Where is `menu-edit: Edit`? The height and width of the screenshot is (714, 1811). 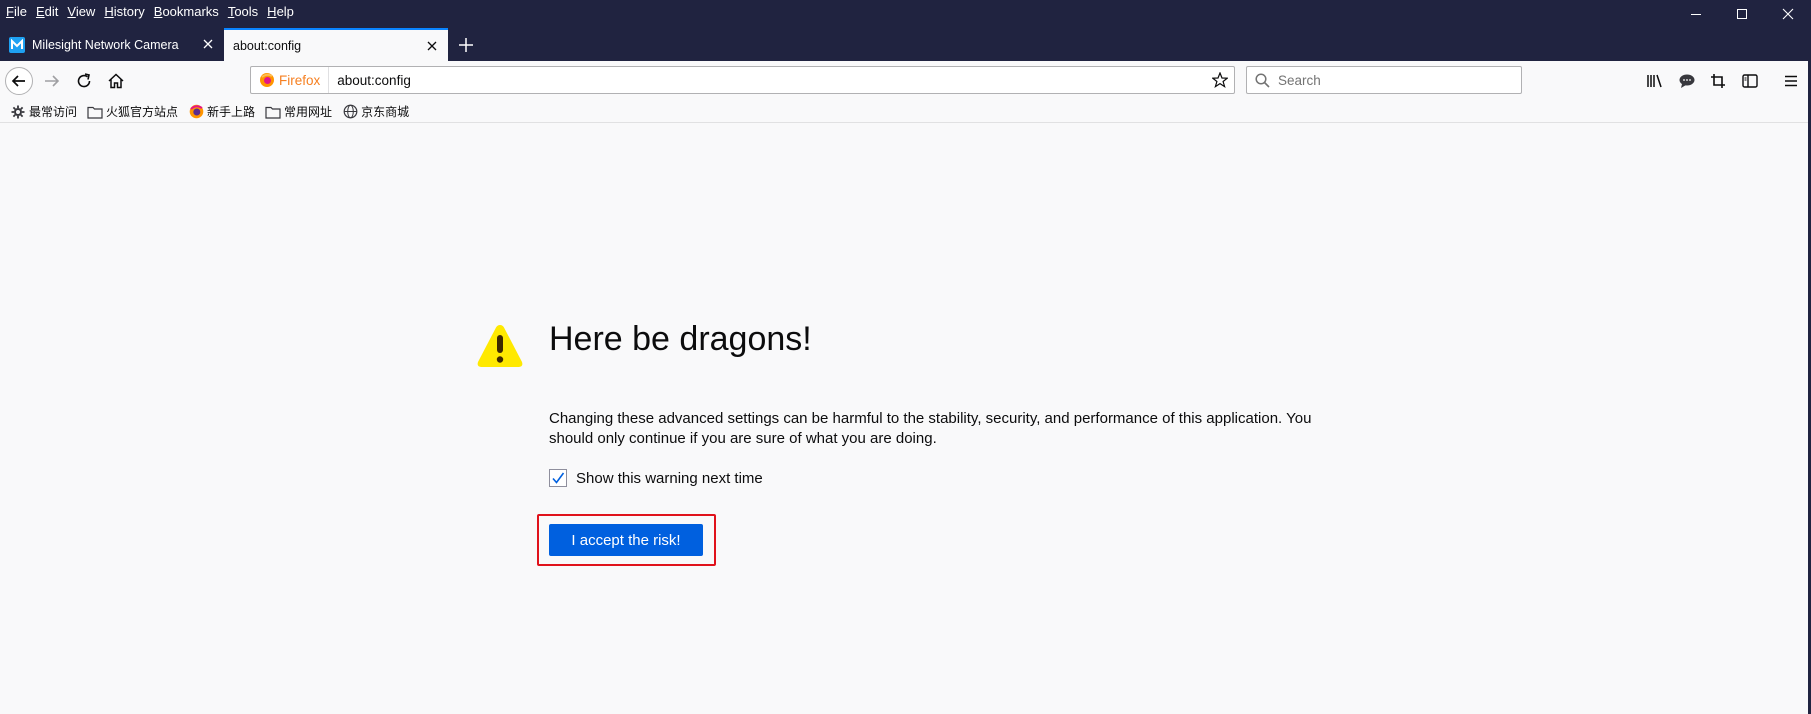 menu-edit: Edit is located at coordinates (47, 11).